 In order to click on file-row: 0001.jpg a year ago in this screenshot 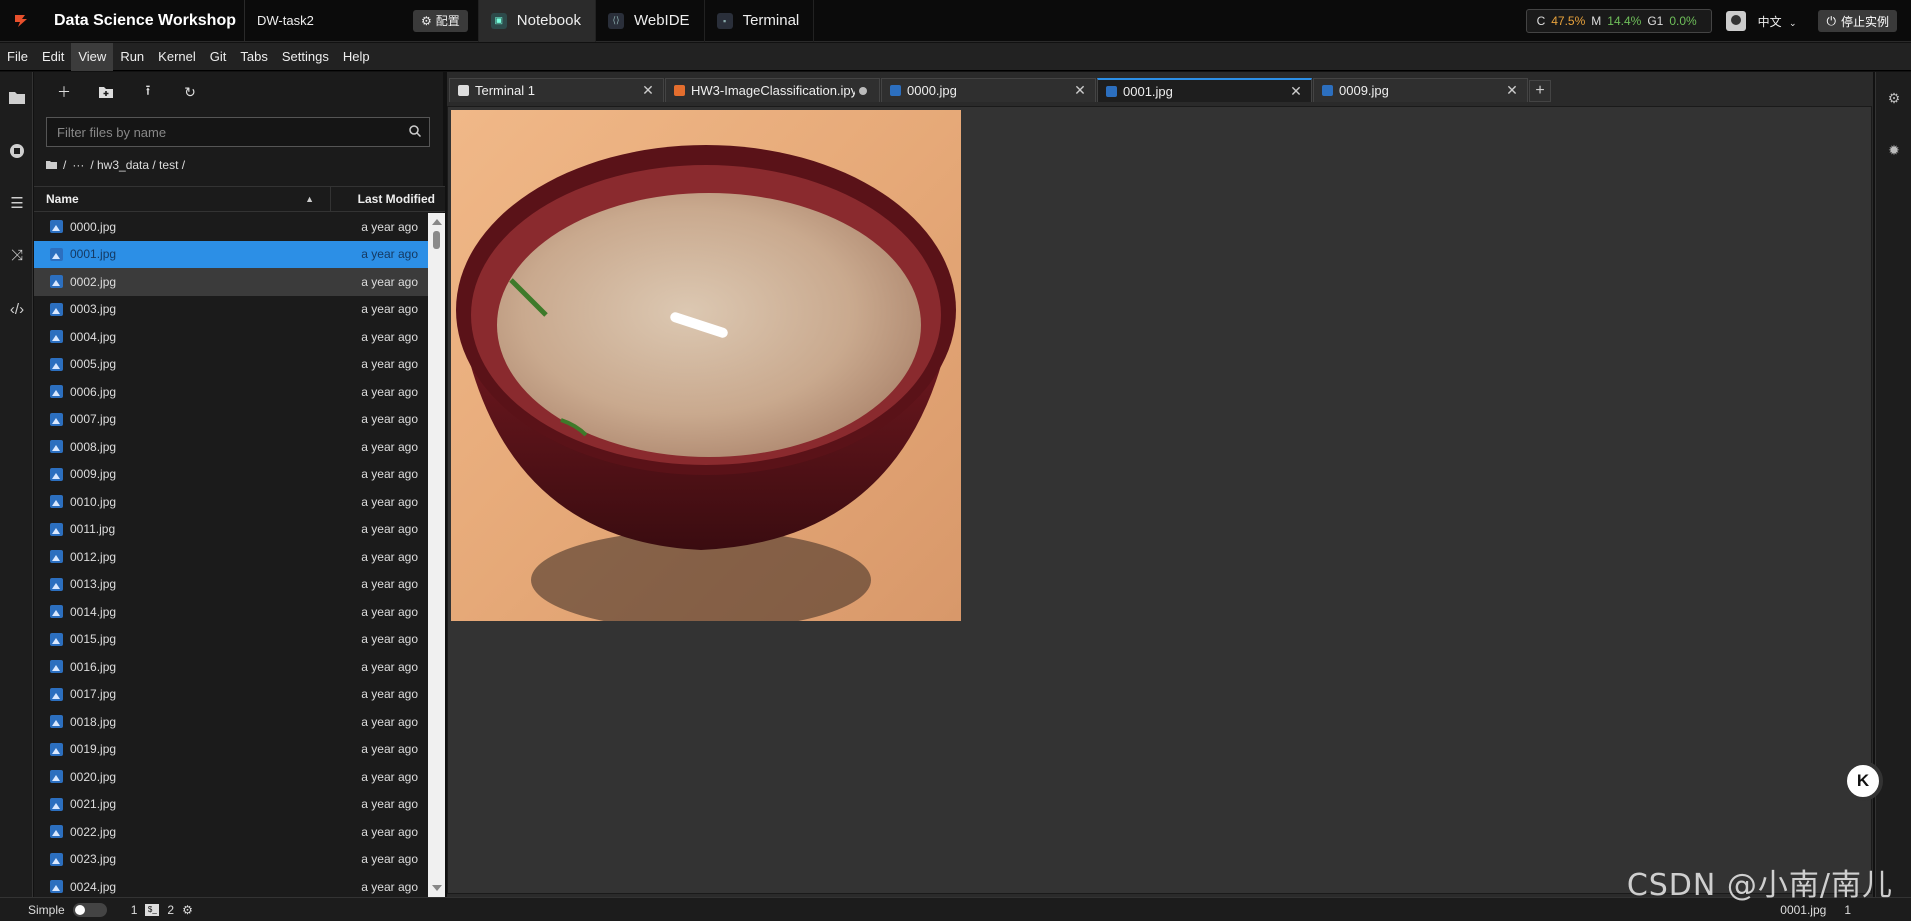, I will do `click(231, 254)`.